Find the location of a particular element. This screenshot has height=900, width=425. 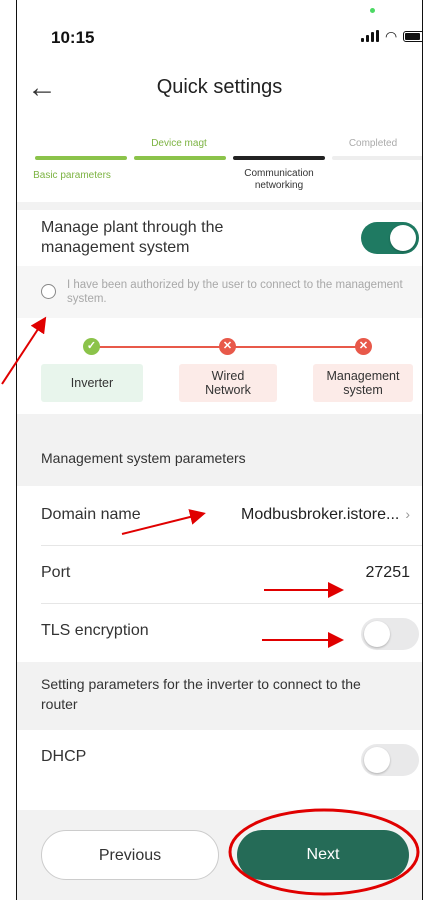

port-value: 27251 is located at coordinates (388, 573).